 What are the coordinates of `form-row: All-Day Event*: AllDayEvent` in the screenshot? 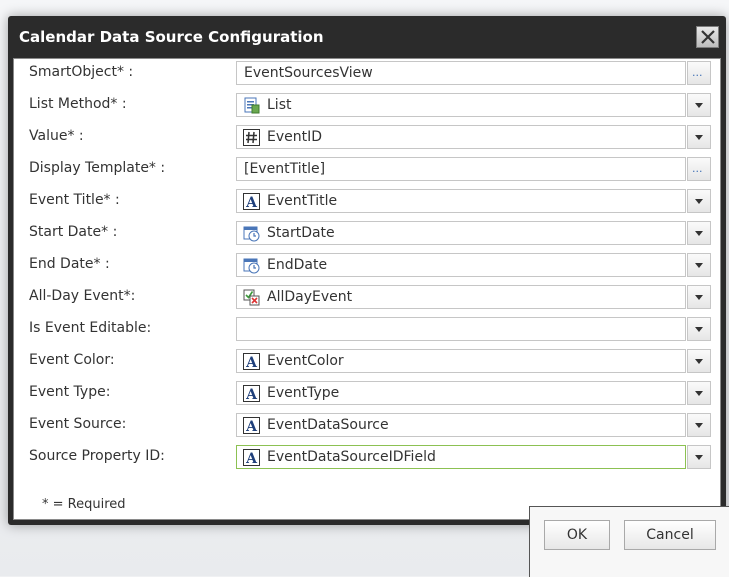 It's located at (367, 296).